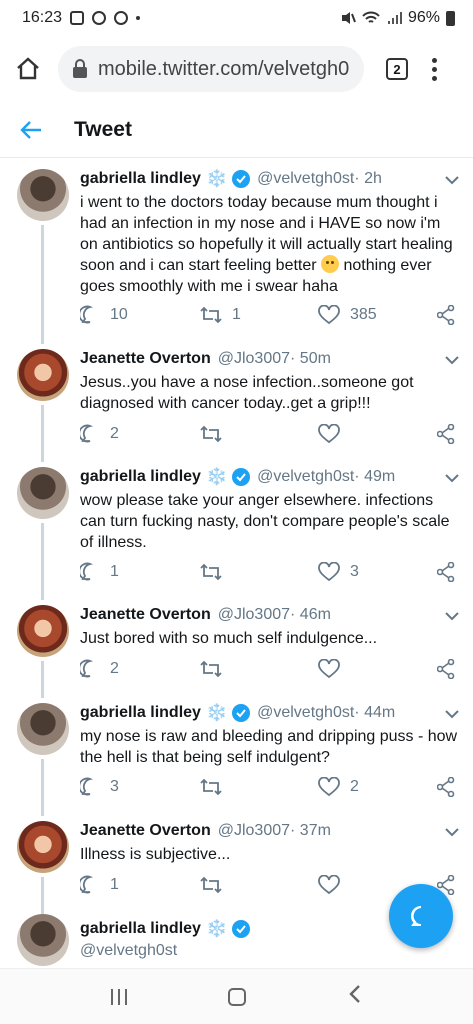  Describe the element at coordinates (236, 18) in the screenshot. I see `status-bar: 16:23 96%` at that location.